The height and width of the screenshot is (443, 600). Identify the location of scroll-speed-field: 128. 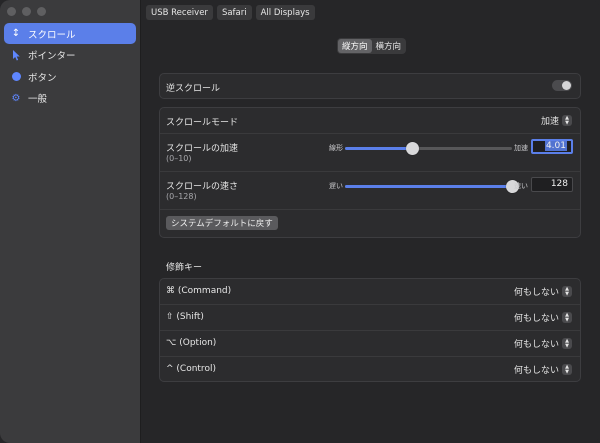
(552, 184).